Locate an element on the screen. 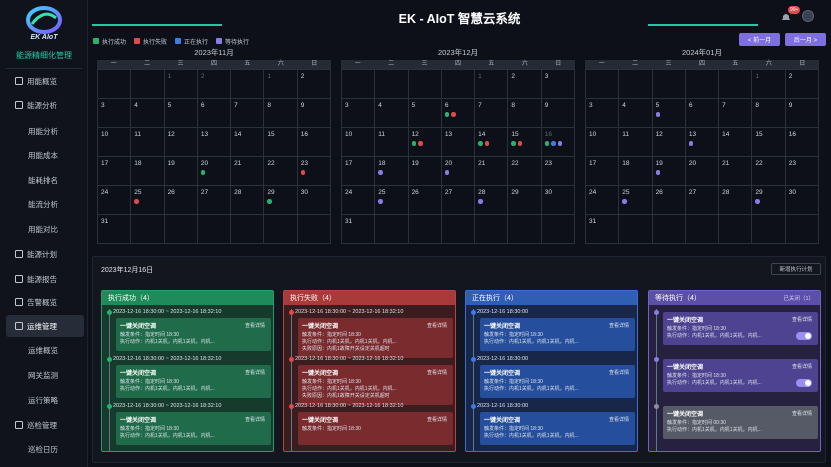  nav-item: 运维管理 is located at coordinates (45, 326).